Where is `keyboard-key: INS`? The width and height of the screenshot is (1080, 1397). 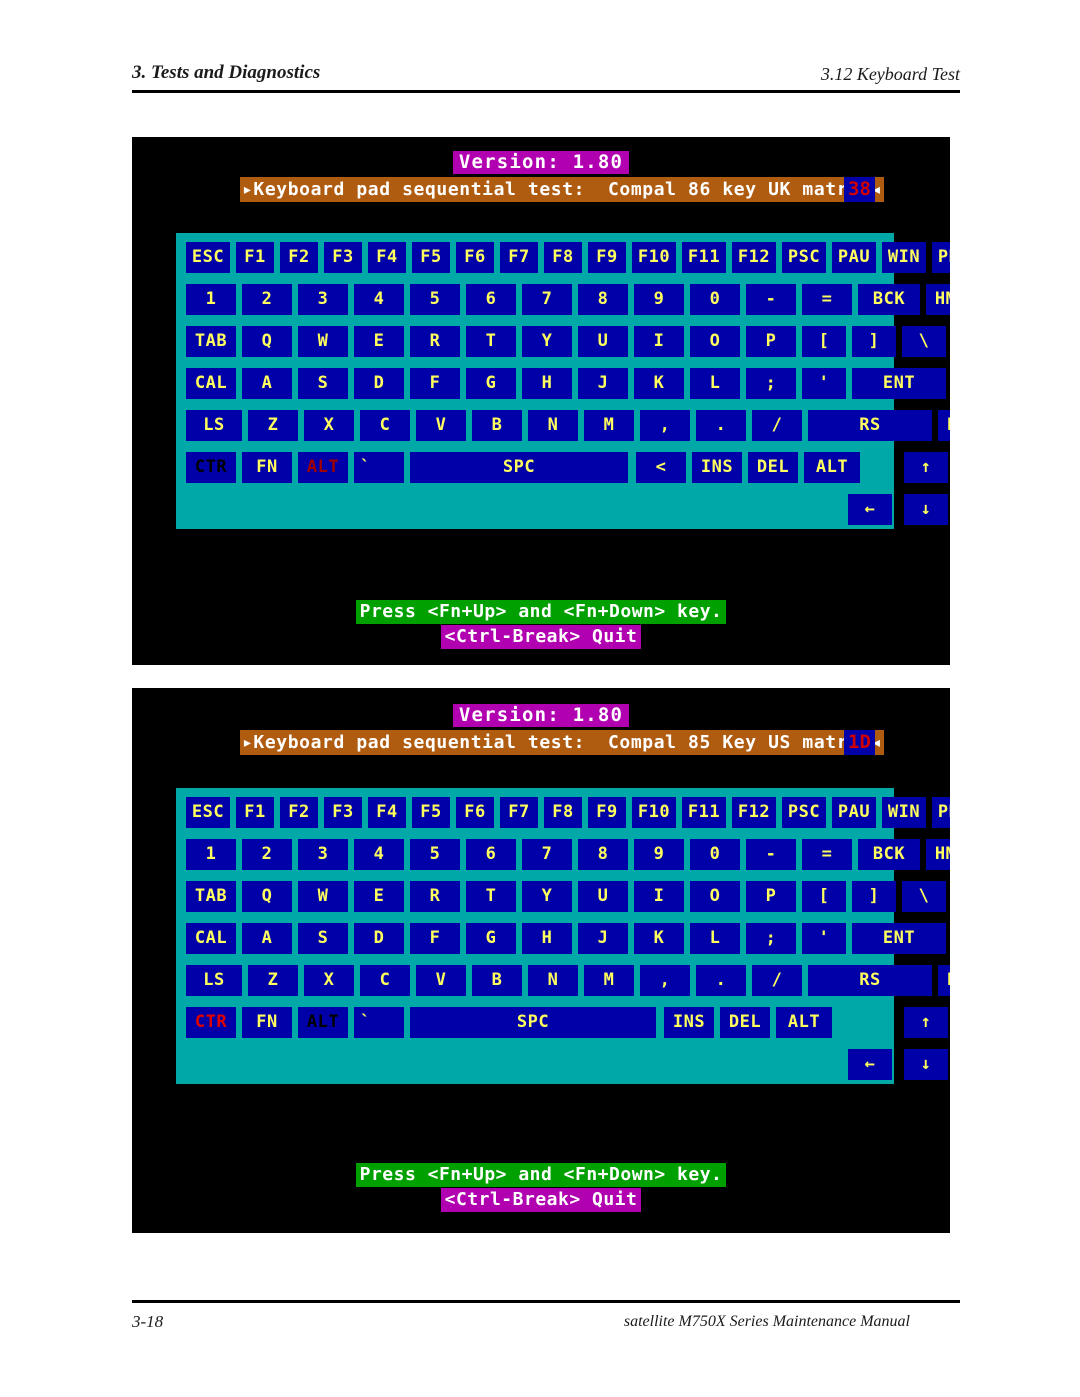
keyboard-key: INS is located at coordinates (689, 1022).